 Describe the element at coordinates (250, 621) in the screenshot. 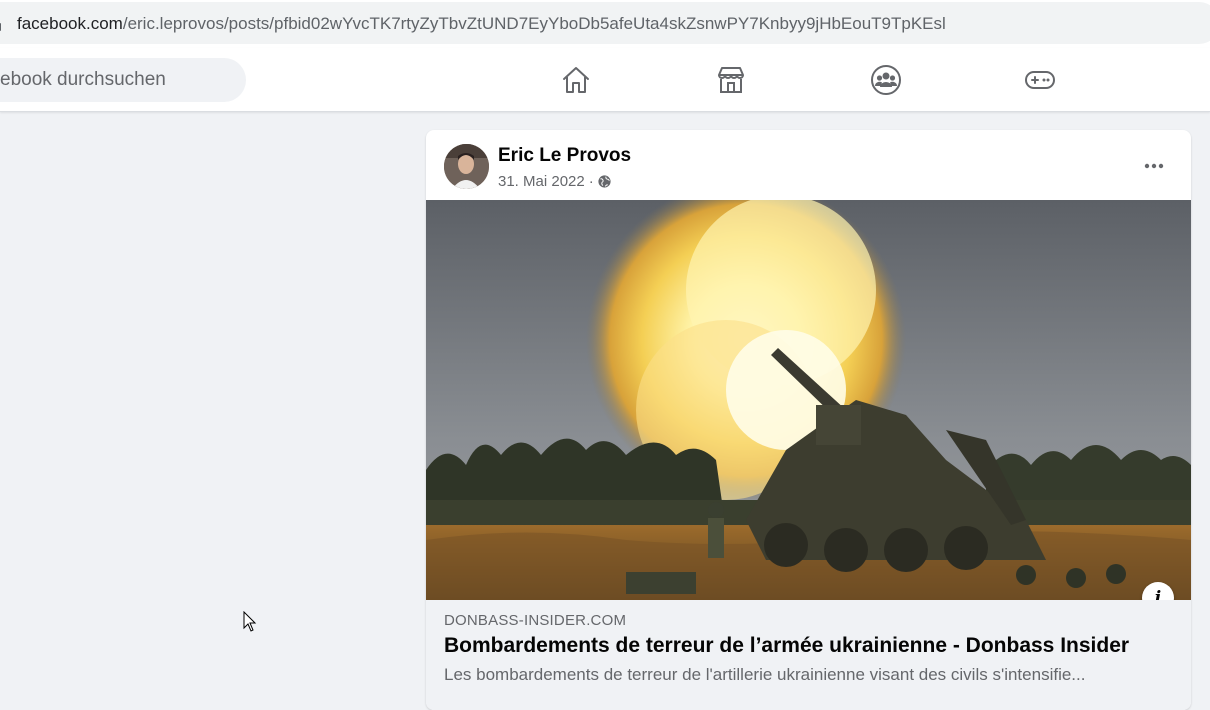

I see `mouse-cursor-icon` at that location.